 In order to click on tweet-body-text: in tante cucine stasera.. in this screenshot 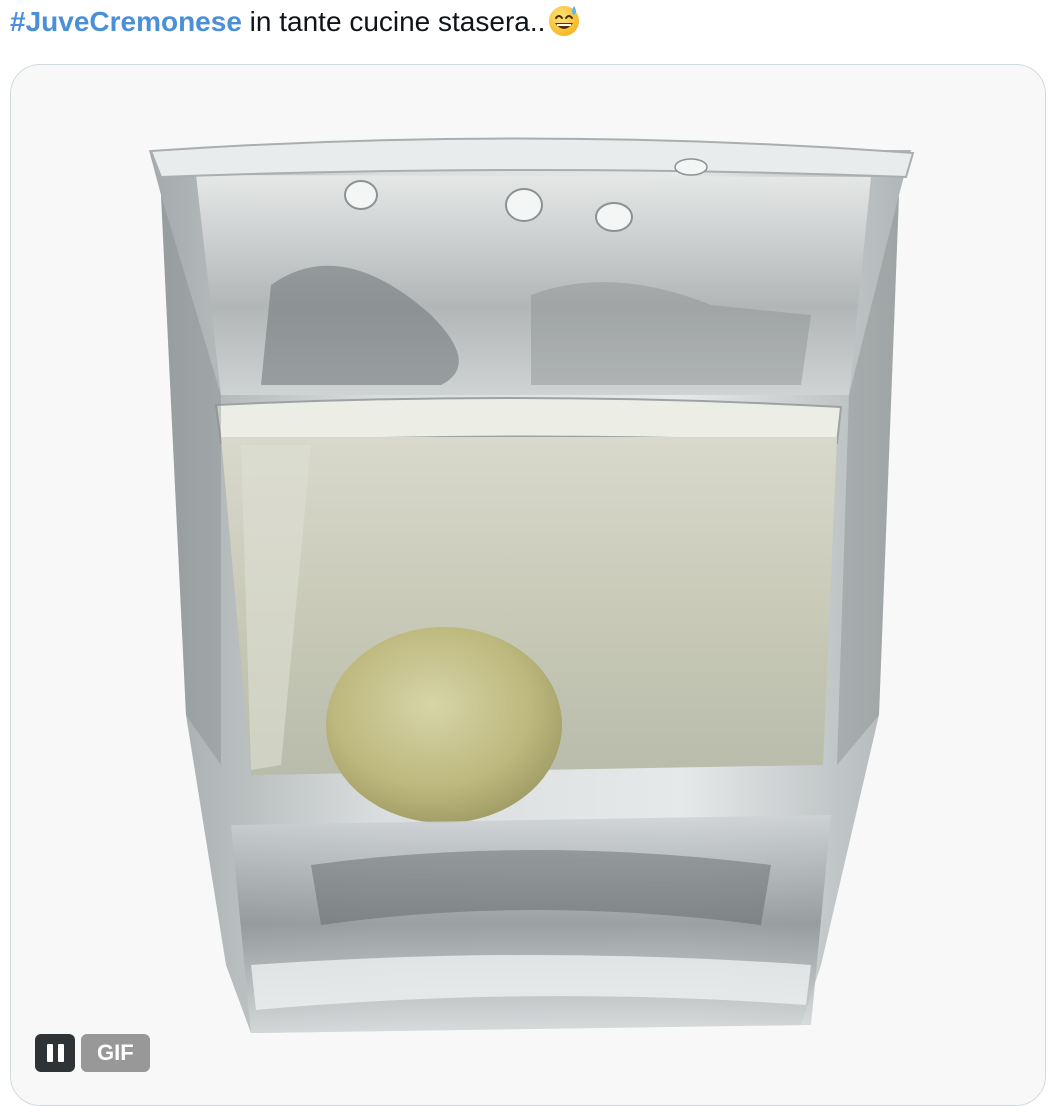, I will do `click(393, 21)`.